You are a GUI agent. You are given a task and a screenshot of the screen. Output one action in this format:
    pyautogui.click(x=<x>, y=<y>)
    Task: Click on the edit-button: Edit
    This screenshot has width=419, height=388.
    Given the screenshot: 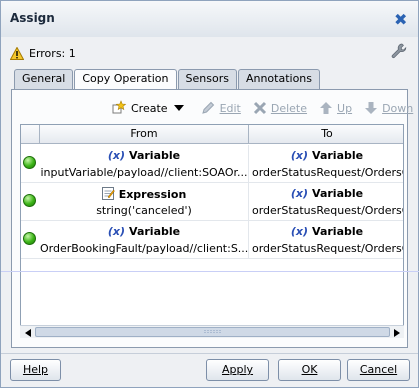 What is the action you would take?
    pyautogui.click(x=220, y=108)
    